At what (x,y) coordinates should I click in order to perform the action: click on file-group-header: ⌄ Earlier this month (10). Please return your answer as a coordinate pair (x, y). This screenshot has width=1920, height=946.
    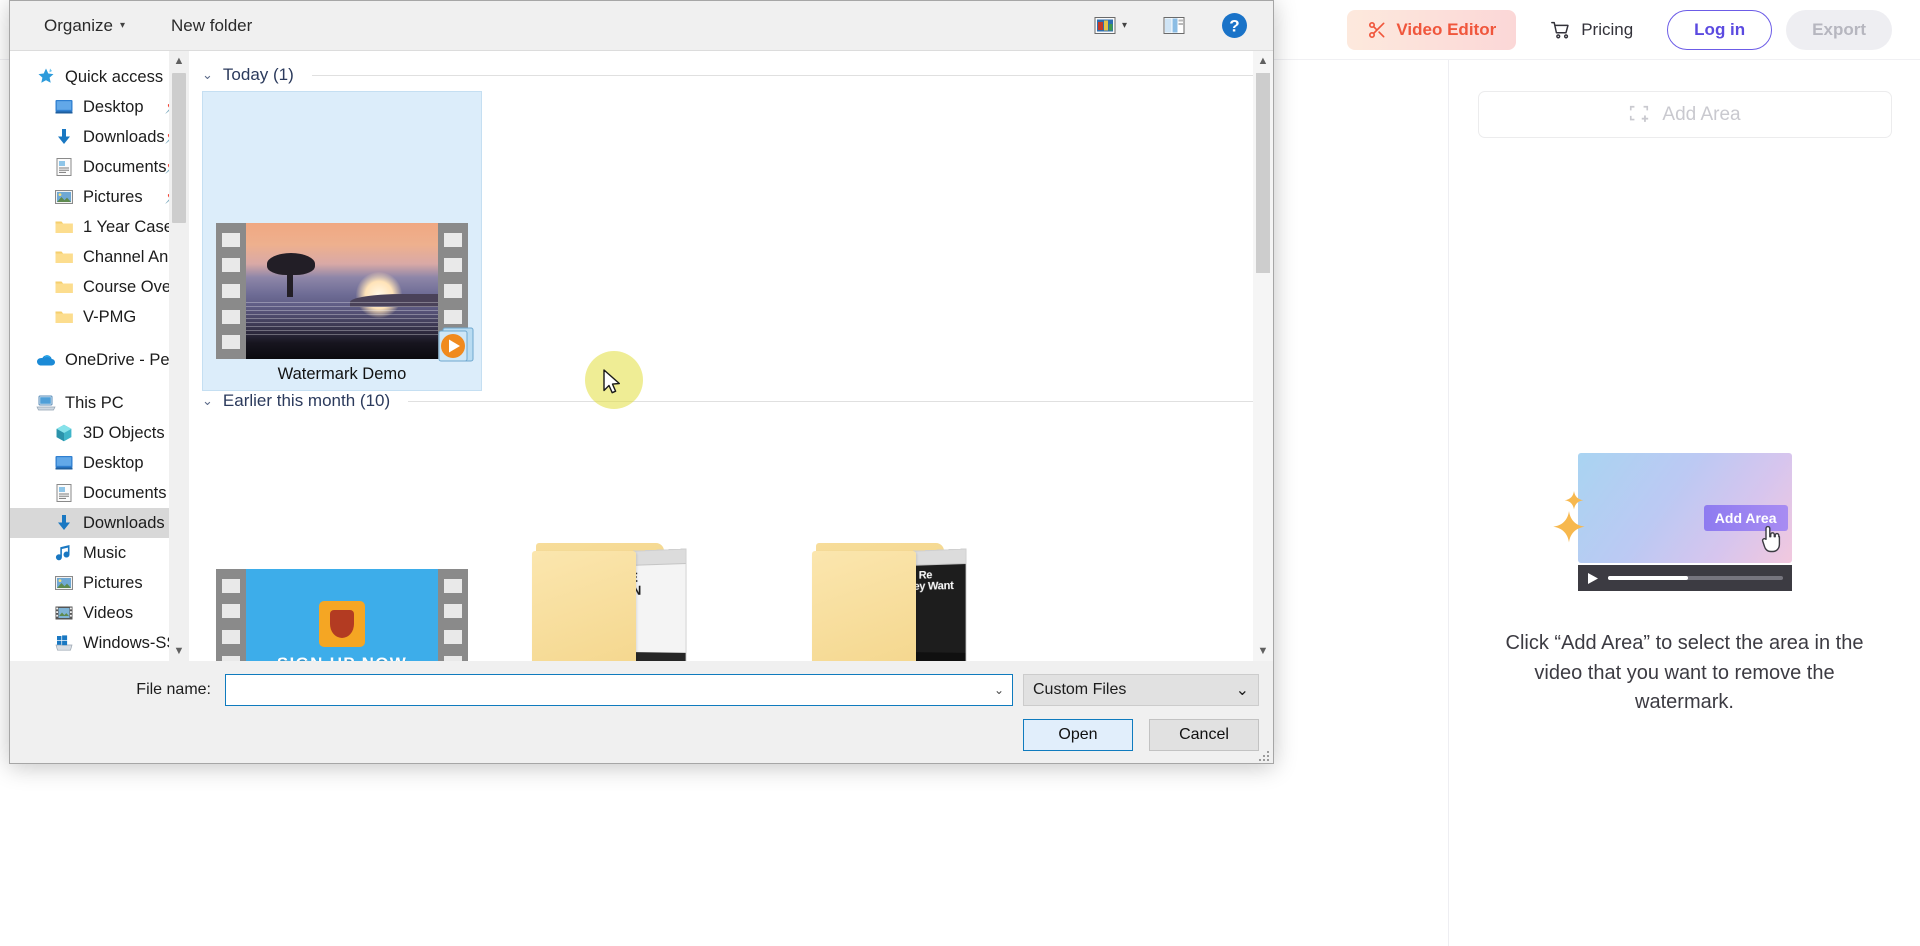
    Looking at the image, I should click on (727, 401).